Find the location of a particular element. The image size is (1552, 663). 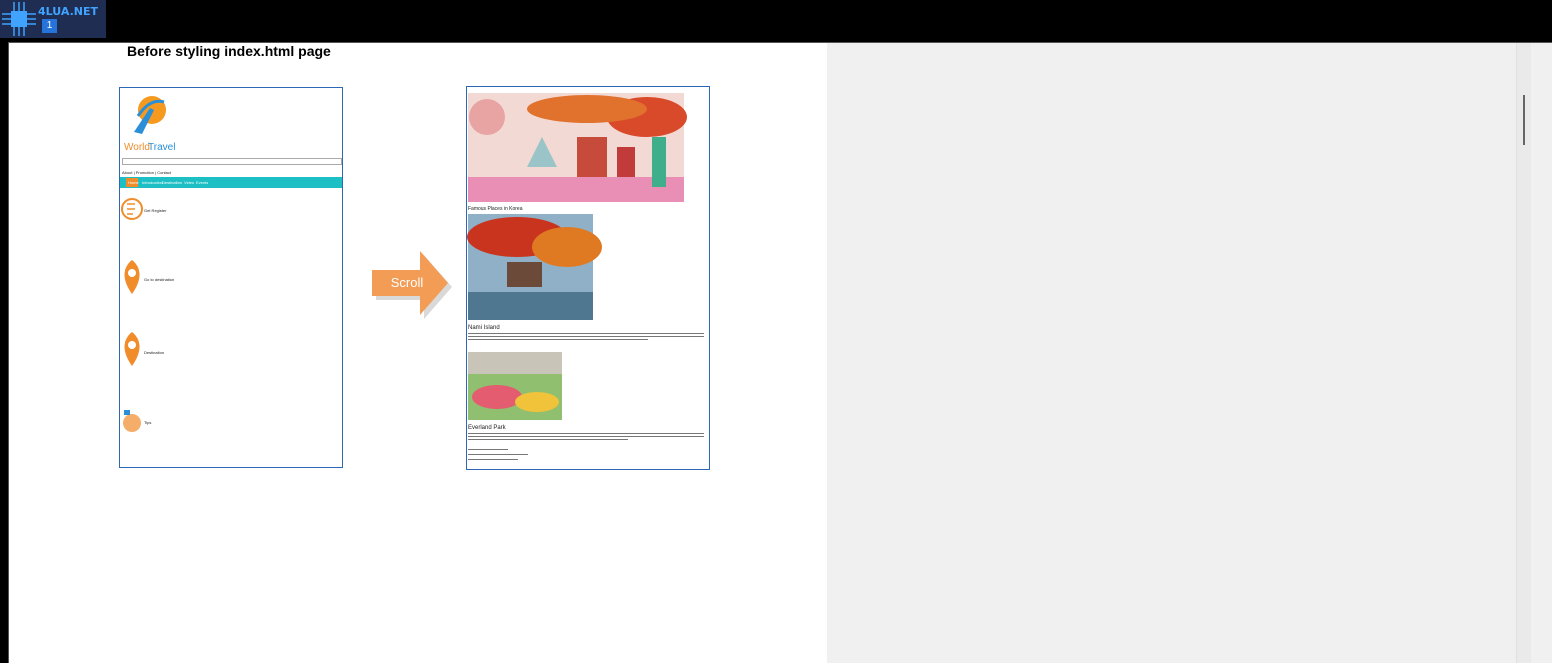

section-label: Tips is located at coordinates (148, 422).